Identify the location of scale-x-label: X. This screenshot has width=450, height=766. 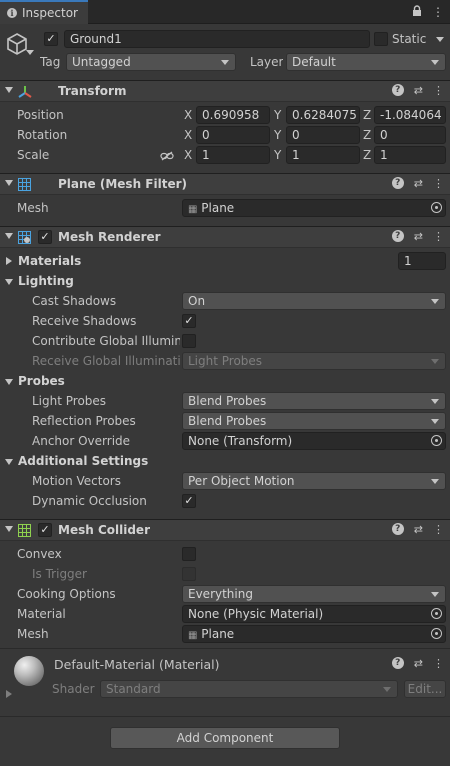
(188, 155).